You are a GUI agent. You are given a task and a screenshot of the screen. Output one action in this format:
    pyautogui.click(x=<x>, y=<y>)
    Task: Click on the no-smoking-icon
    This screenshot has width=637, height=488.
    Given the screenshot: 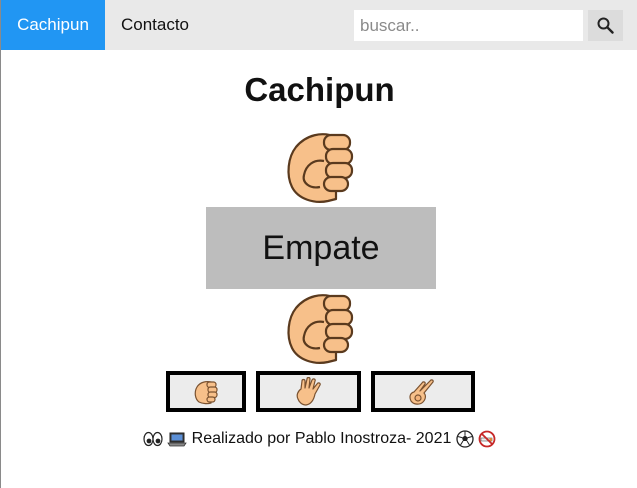 What is the action you would take?
    pyautogui.click(x=487, y=439)
    